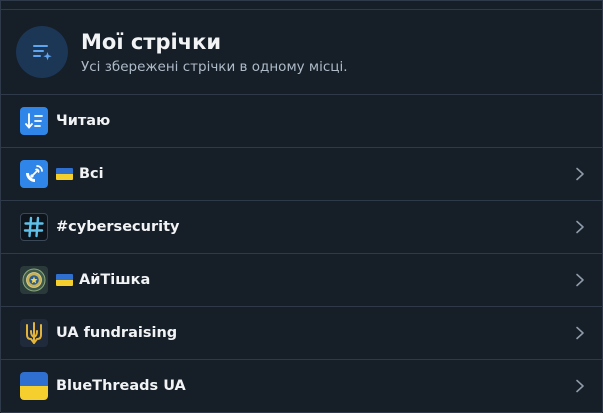  Describe the element at coordinates (34, 333) in the screenshot. I see `trident-icon` at that location.